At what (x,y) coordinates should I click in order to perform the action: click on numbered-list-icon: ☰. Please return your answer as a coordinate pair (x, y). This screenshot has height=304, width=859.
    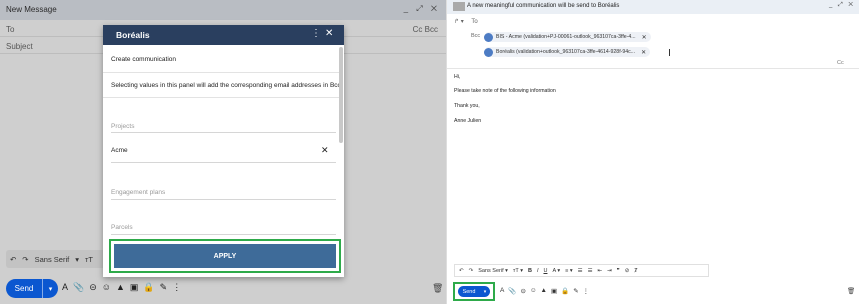
    Looking at the image, I should click on (580, 271).